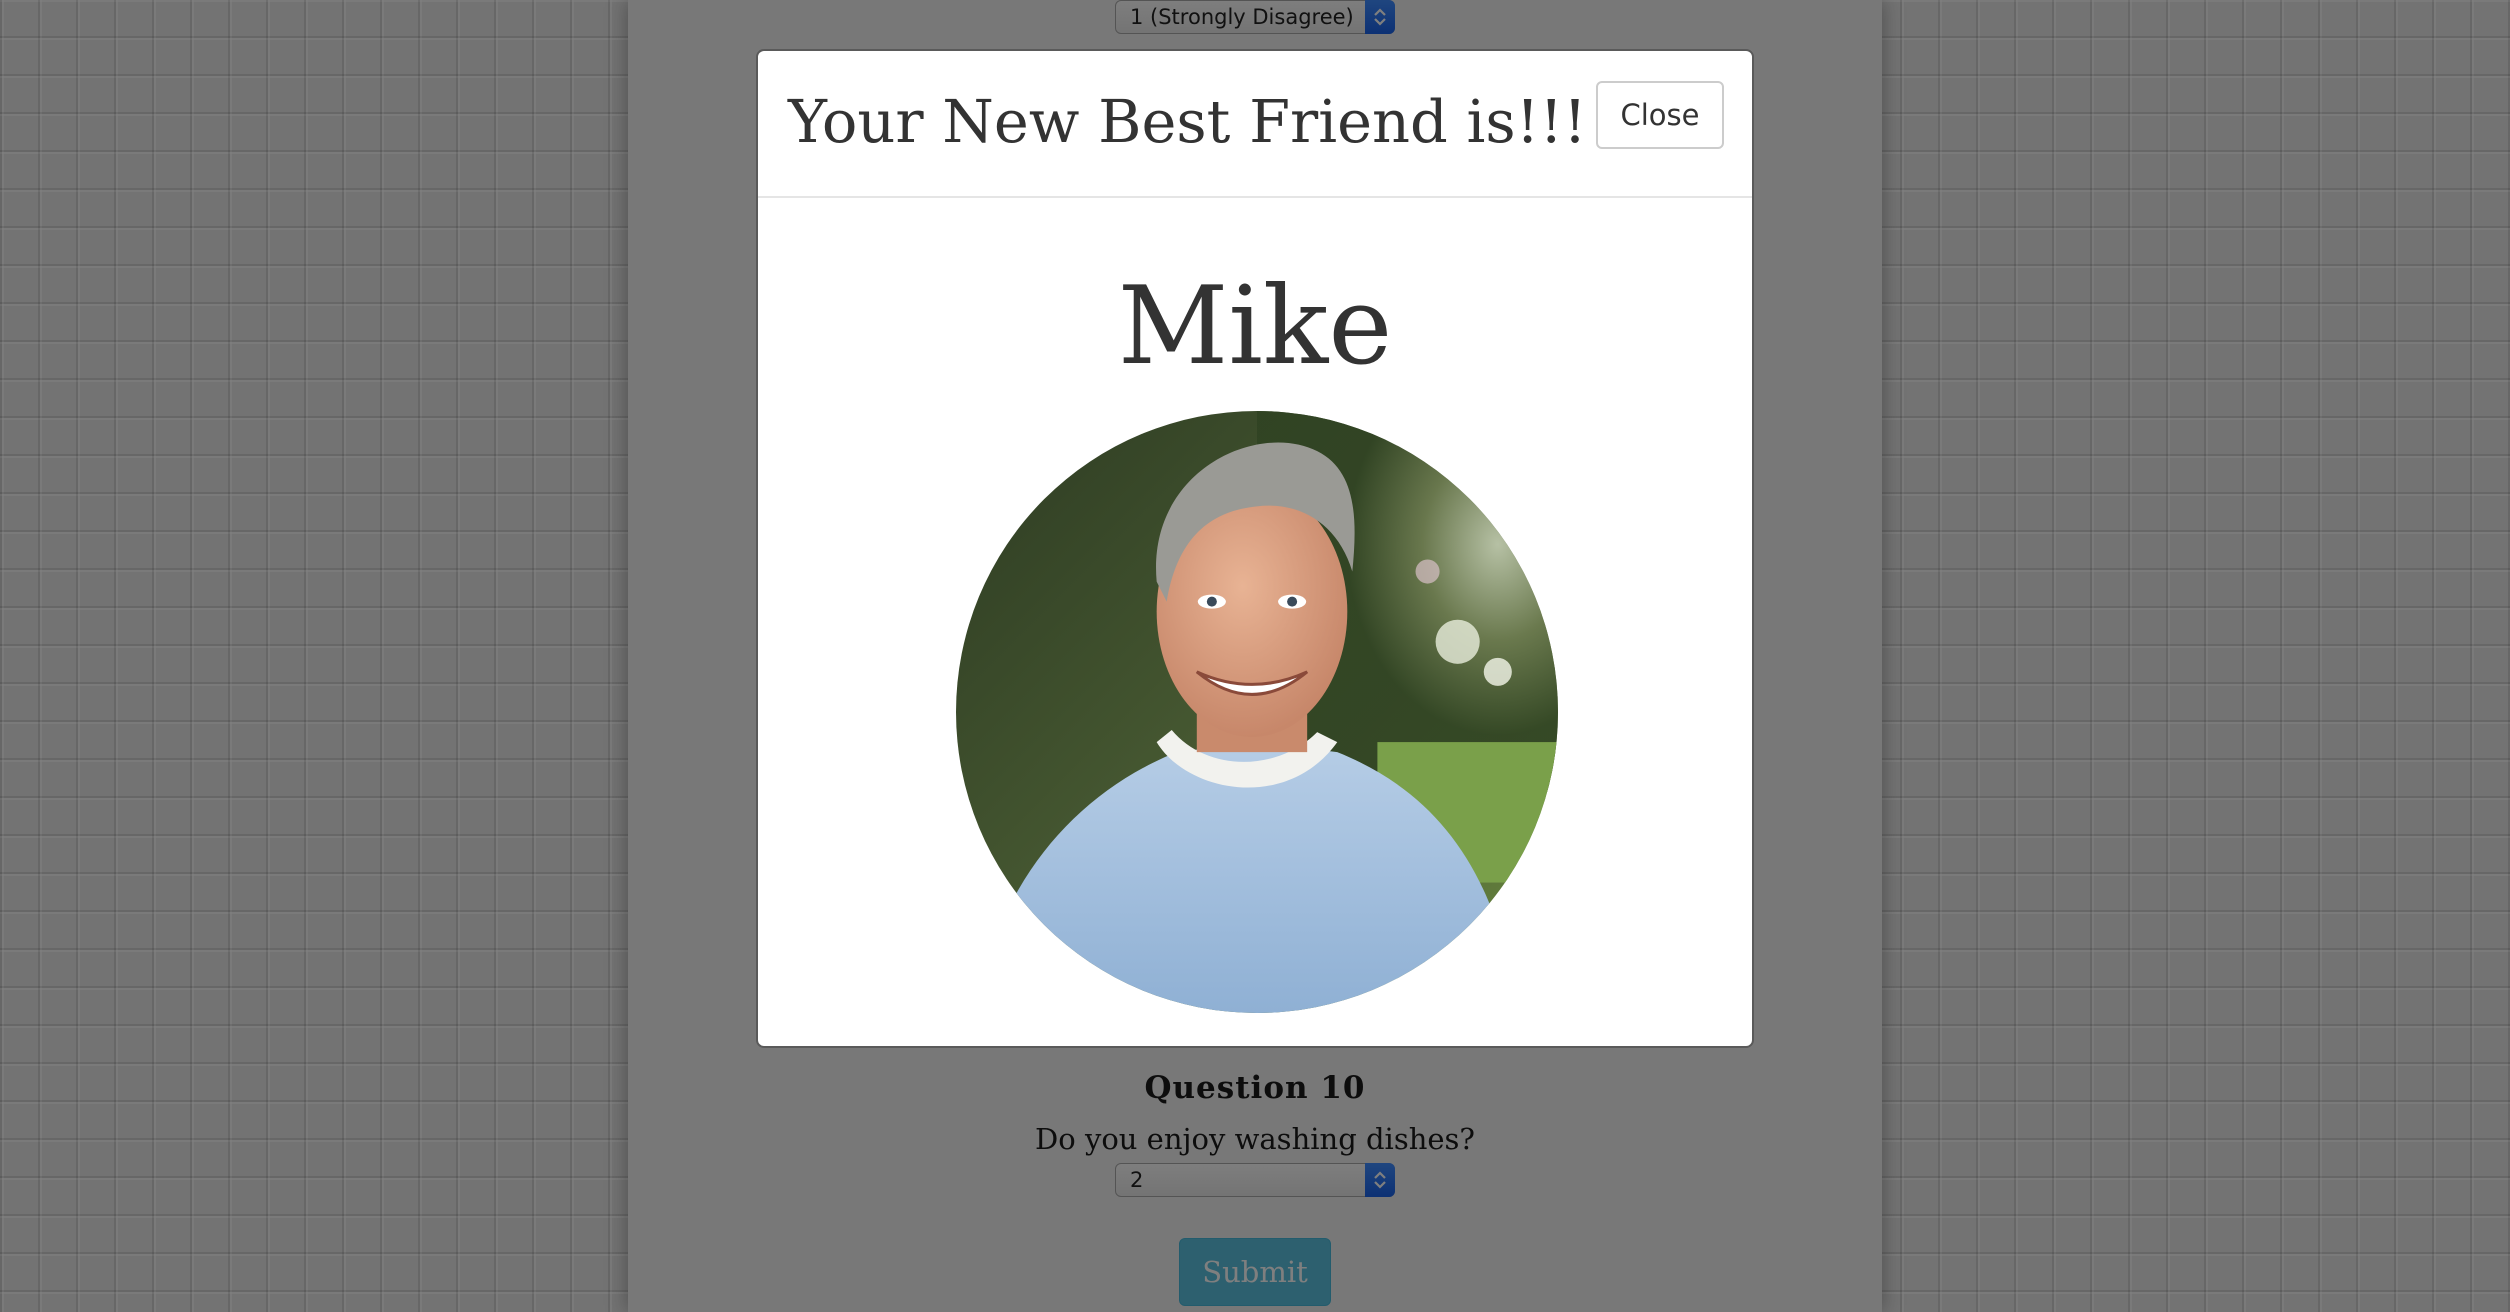  What do you see at coordinates (1187, 121) in the screenshot?
I see `modal-title: Your New Best Friend is!!!` at bounding box center [1187, 121].